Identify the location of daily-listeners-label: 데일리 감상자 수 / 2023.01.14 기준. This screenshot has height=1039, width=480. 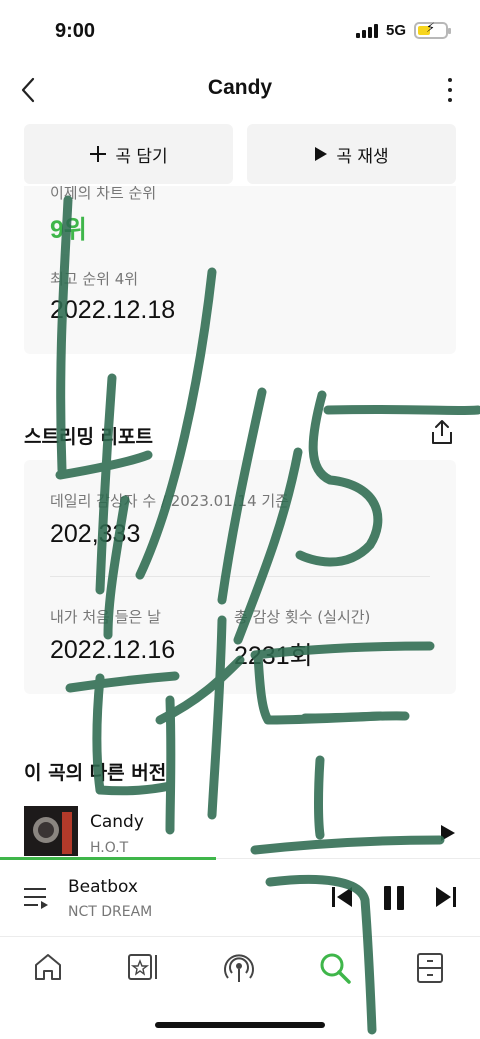
(169, 501).